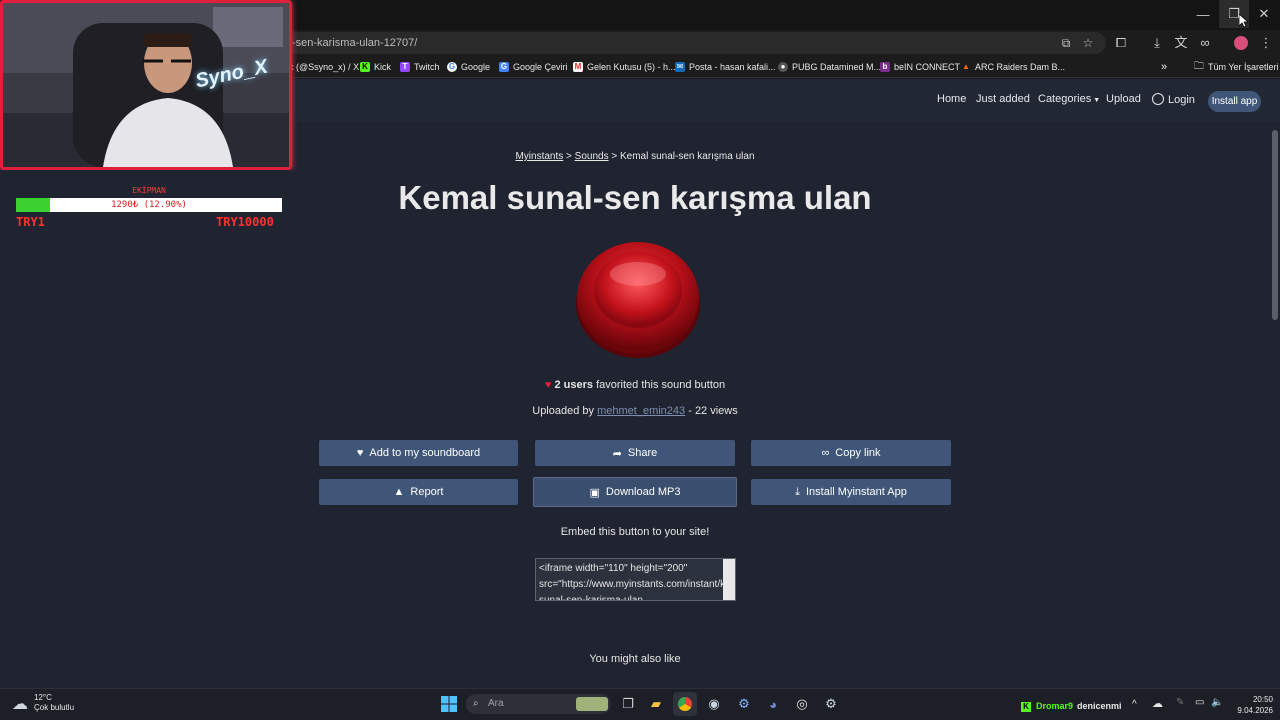  I want to click on profile-avatar-icon, so click(1241, 43).